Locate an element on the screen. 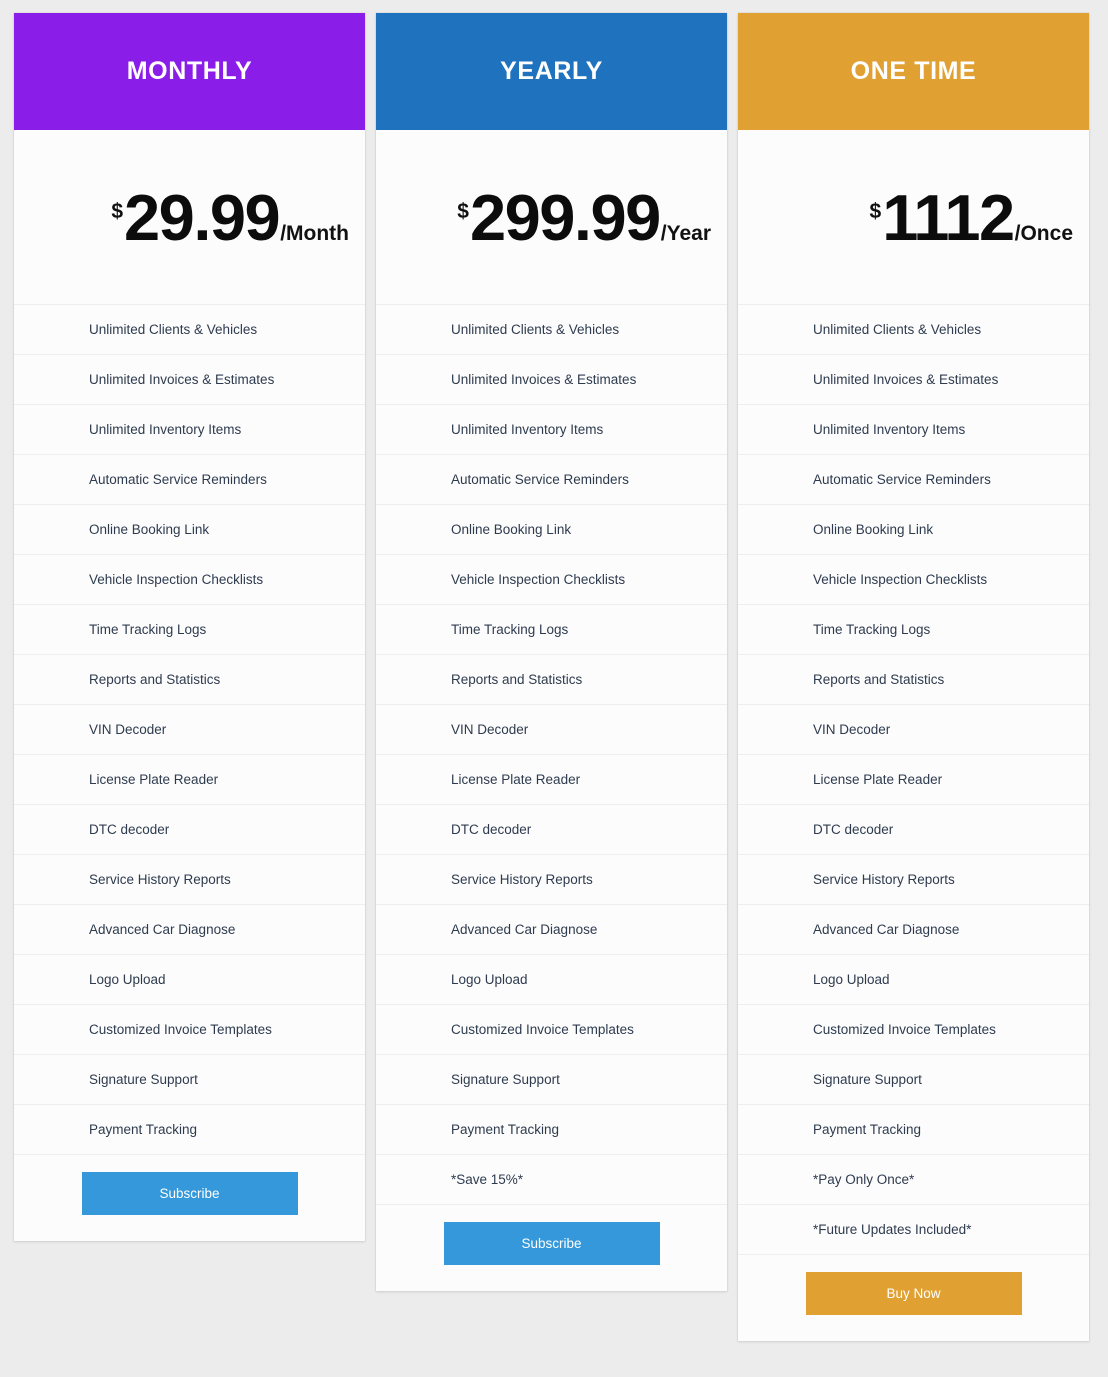 The height and width of the screenshot is (1377, 1108). plan-title: MONTHLY is located at coordinates (189, 71).